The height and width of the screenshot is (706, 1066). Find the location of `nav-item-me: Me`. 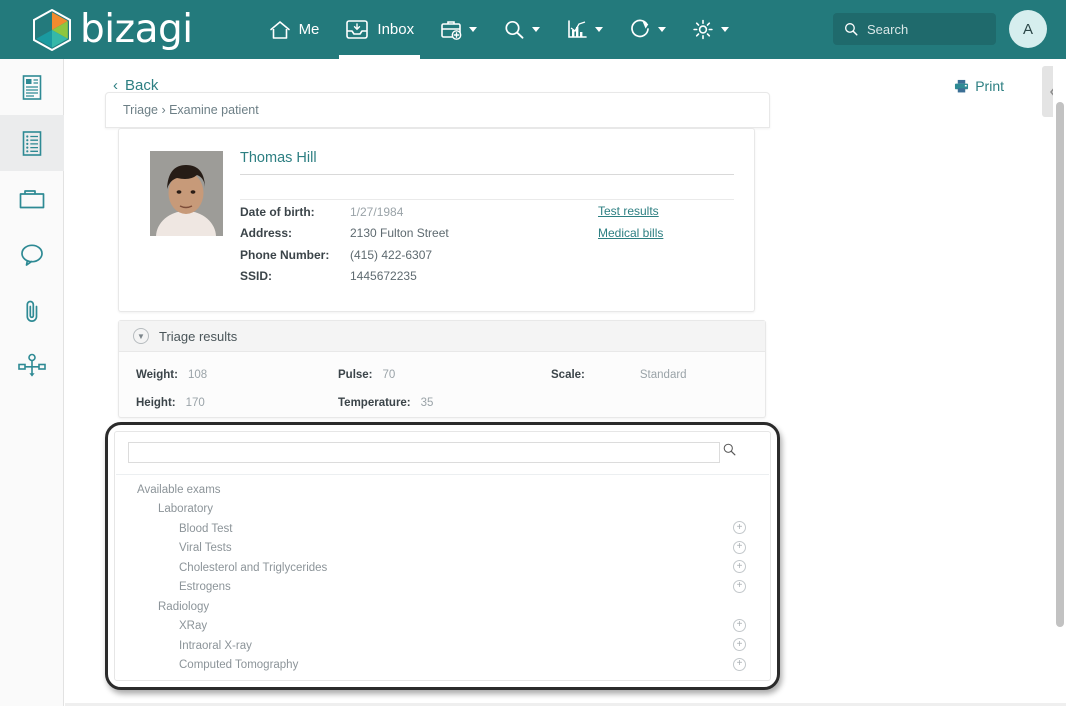

nav-item-me: Me is located at coordinates (294, 29).